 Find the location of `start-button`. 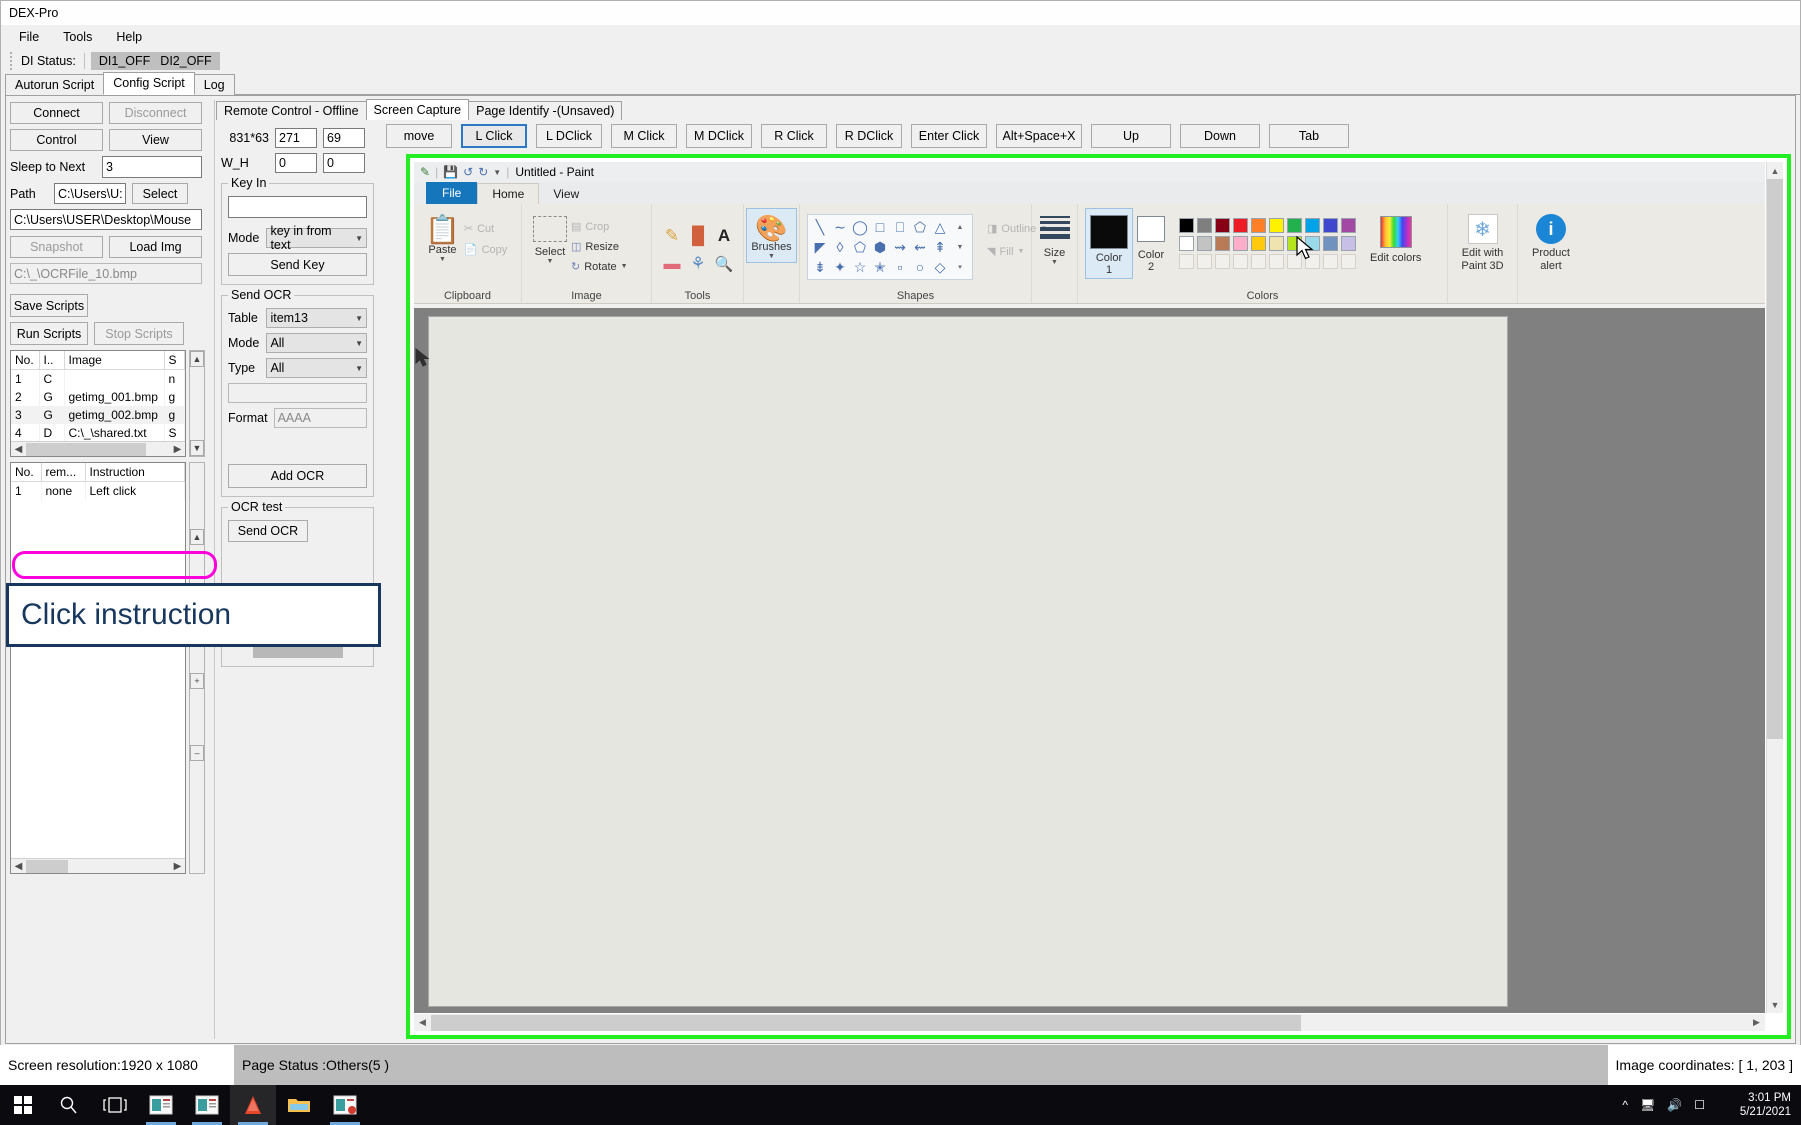

start-button is located at coordinates (23, 1105).